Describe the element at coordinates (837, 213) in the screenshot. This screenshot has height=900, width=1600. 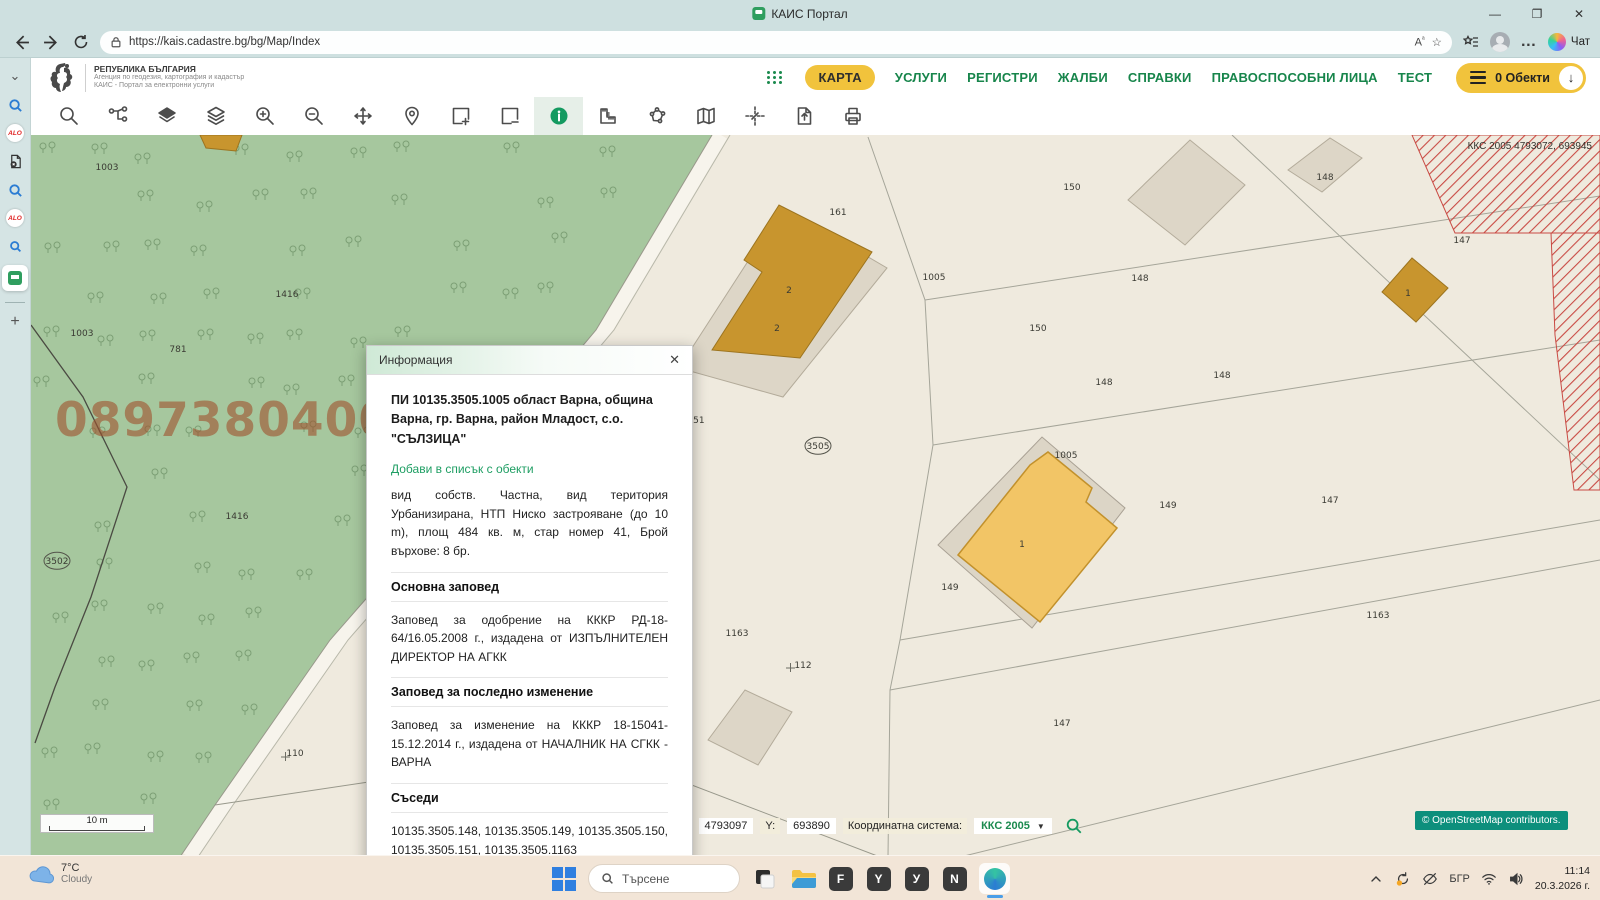
I see `svg-text: 161` at that location.